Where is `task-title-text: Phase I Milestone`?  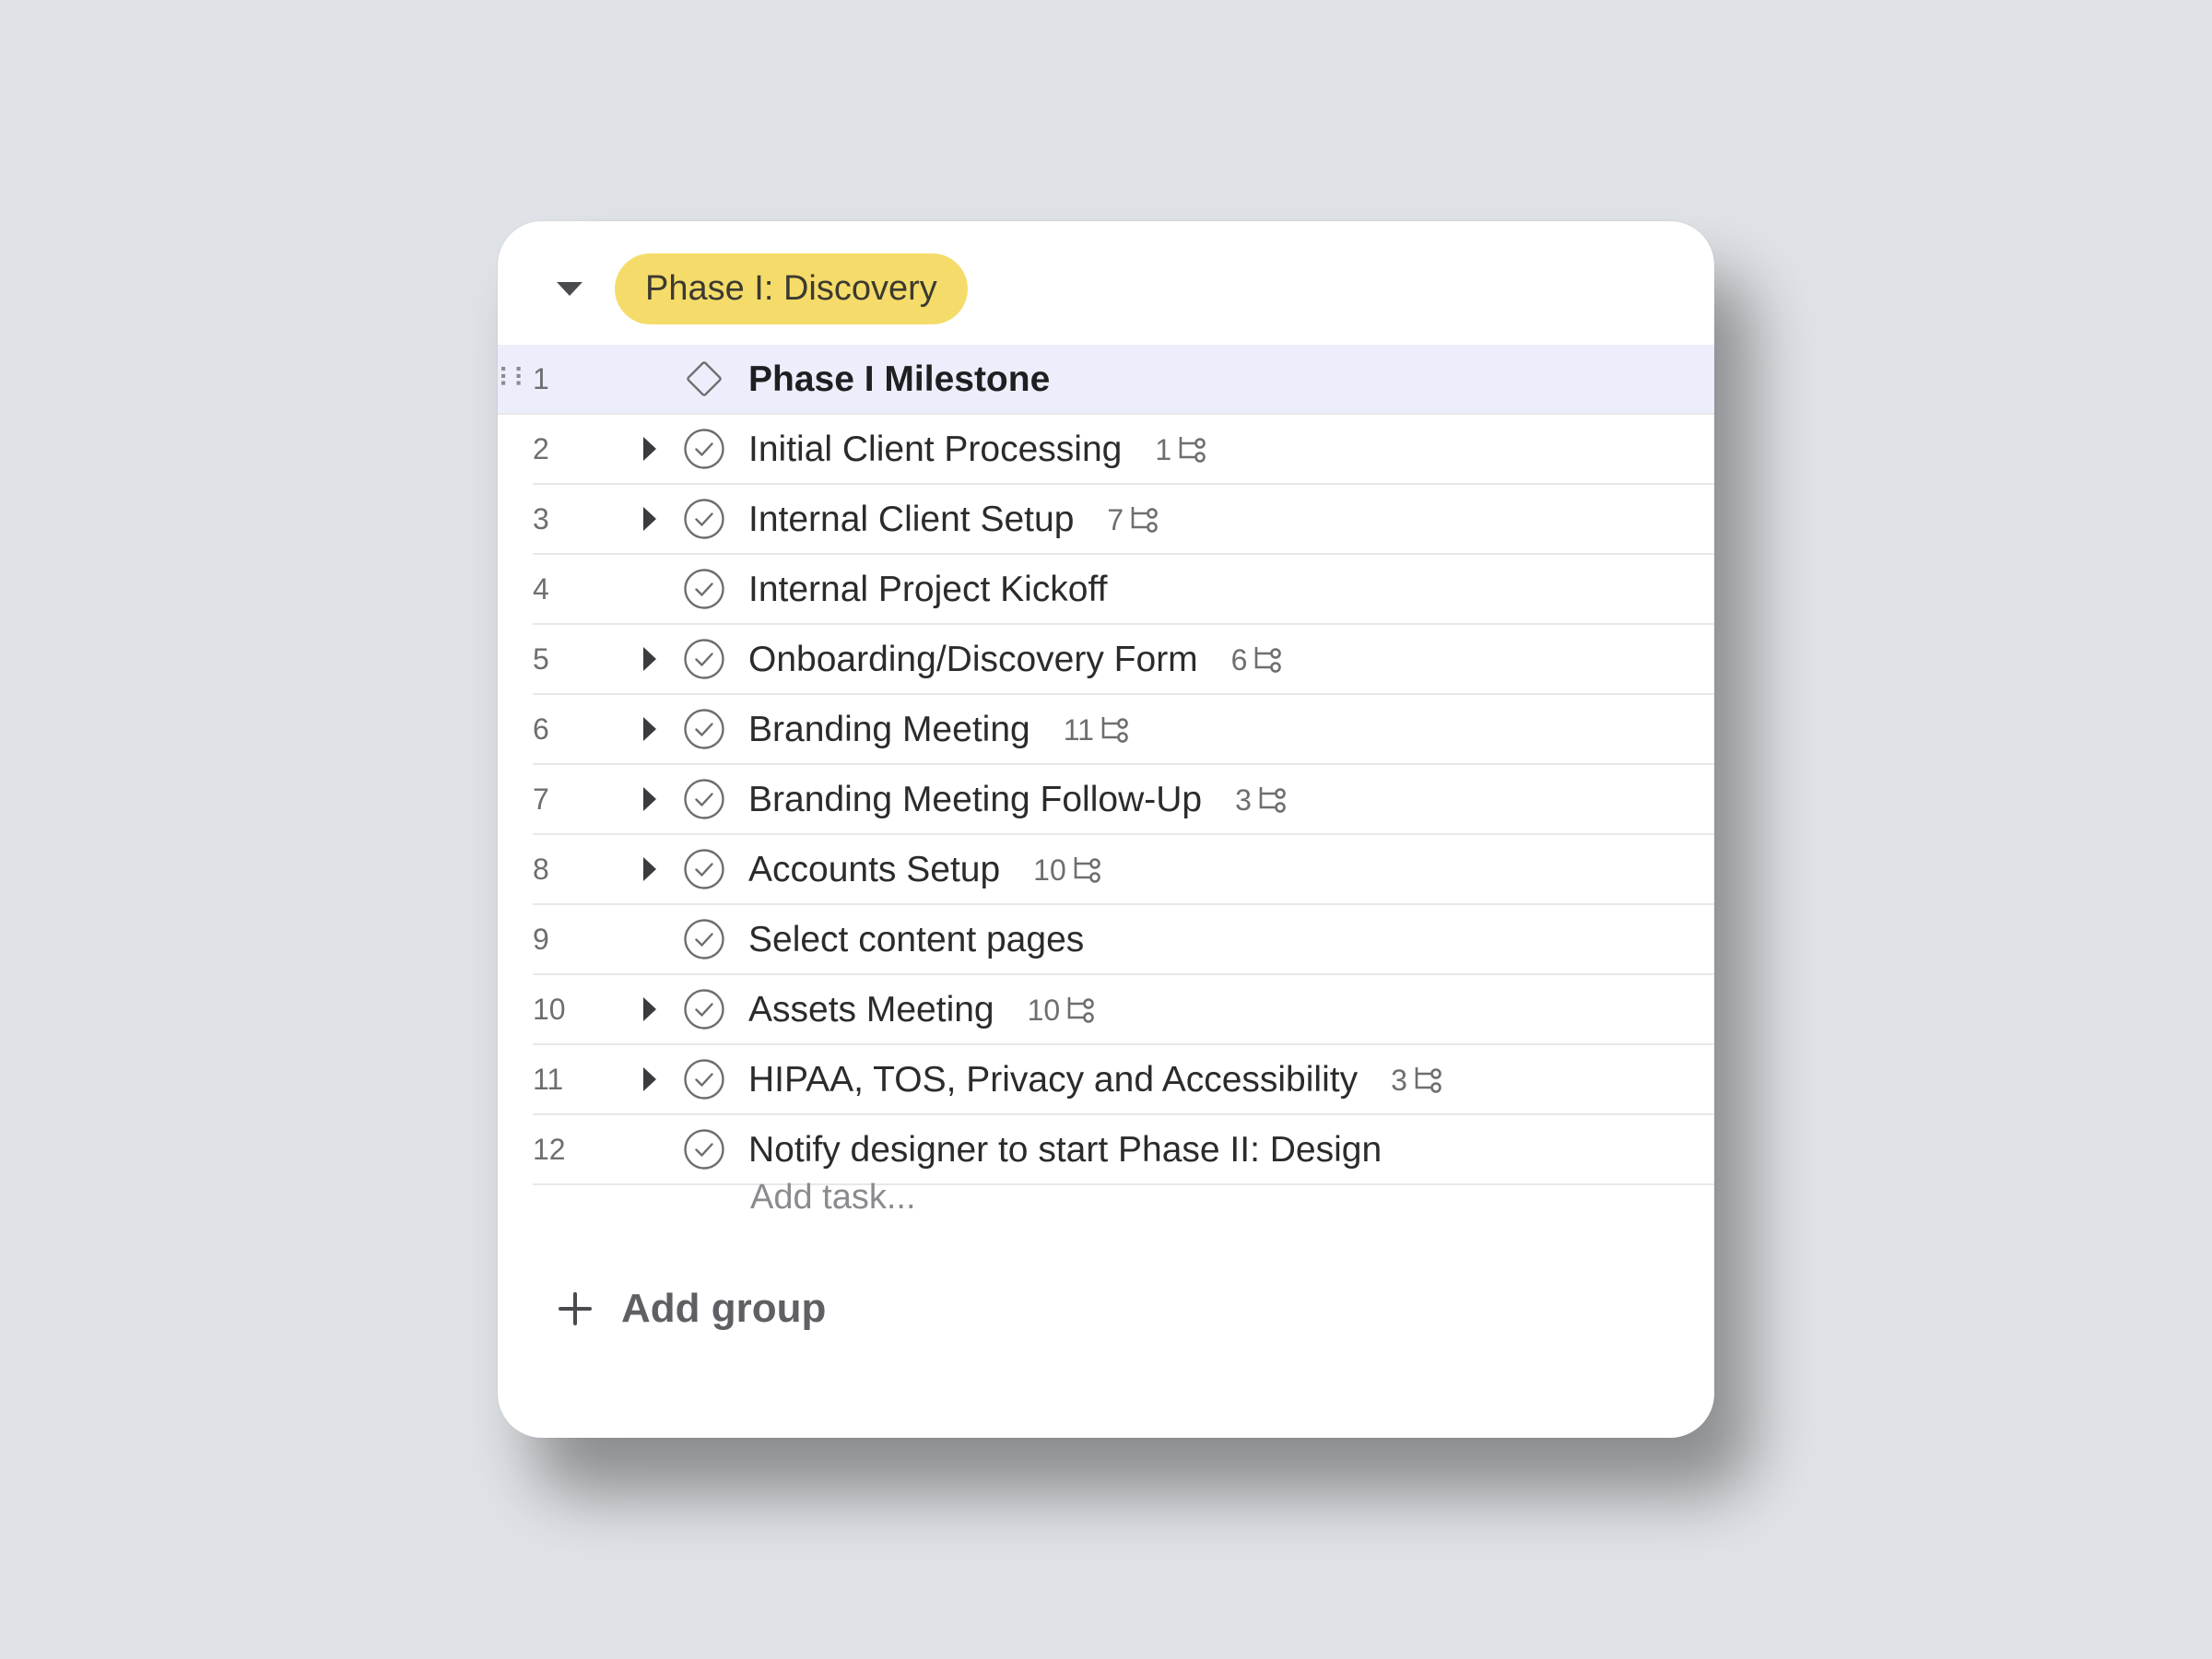 task-title-text: Phase I Milestone is located at coordinates (899, 379).